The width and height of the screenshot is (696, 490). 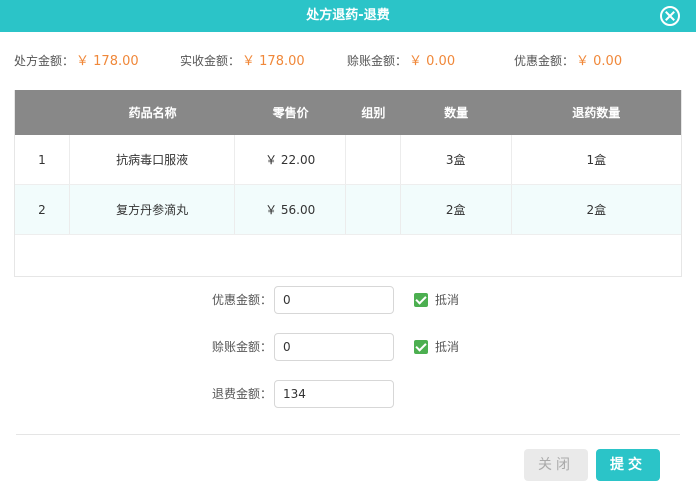 I want to click on row-drug-name: 抗病毒口服液, so click(x=153, y=159).